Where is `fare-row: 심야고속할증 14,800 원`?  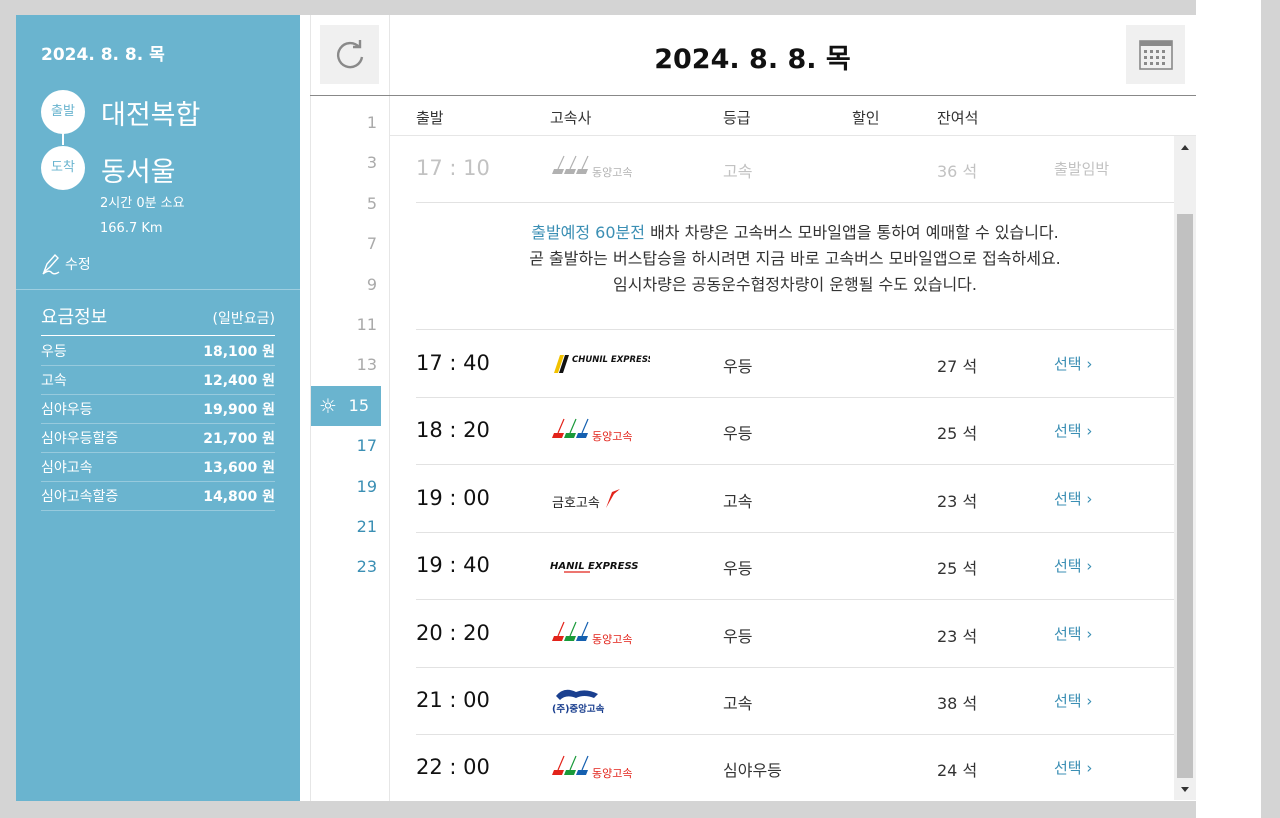
fare-row: 심야고속할증 14,800 원 is located at coordinates (158, 496).